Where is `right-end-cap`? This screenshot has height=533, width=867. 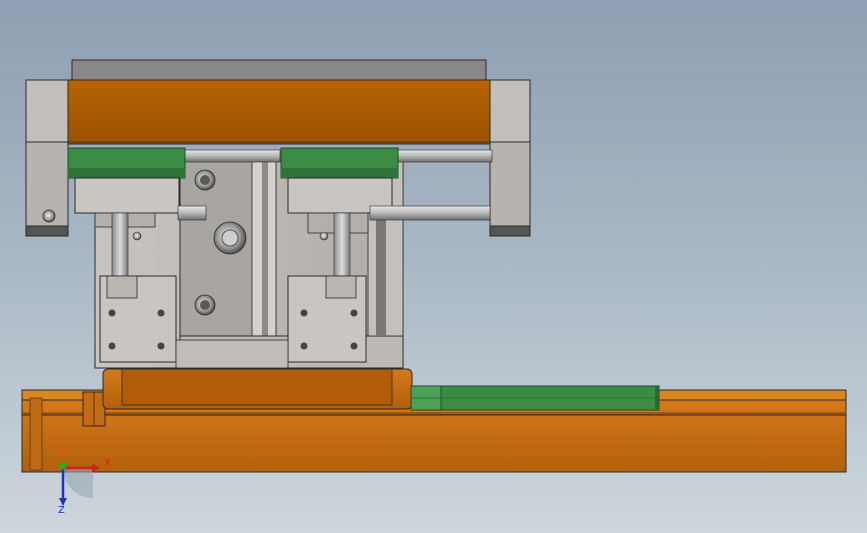 right-end-cap is located at coordinates (510, 158).